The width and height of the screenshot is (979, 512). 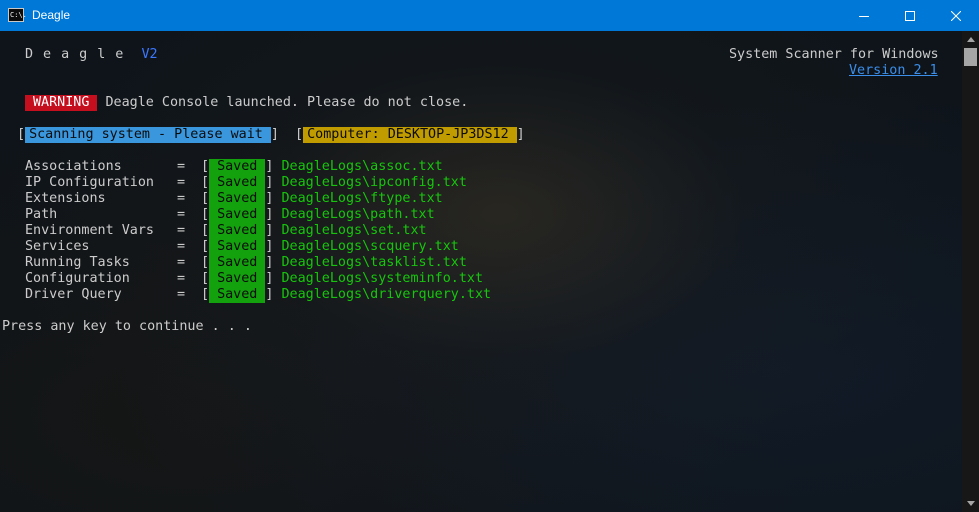 What do you see at coordinates (65, 198) in the screenshot?
I see `result-label: Extensions` at bounding box center [65, 198].